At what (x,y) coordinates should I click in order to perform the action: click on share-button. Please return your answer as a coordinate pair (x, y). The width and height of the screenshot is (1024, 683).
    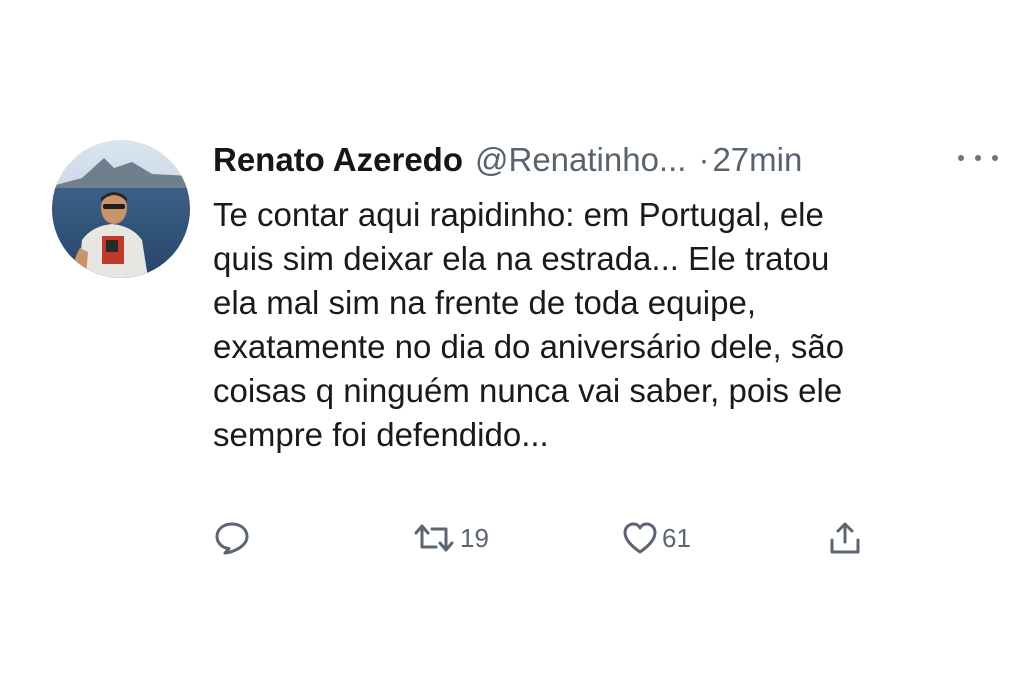
    Looking at the image, I should click on (845, 538).